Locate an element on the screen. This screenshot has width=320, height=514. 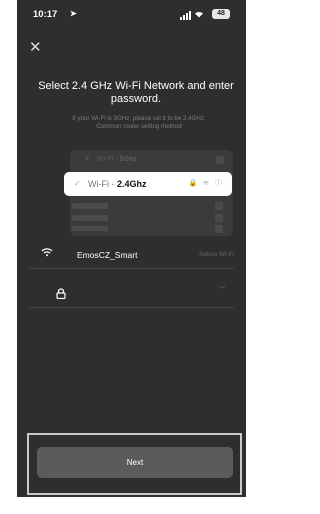
illus-5g-band: 5Ghz is located at coordinates (128, 159).